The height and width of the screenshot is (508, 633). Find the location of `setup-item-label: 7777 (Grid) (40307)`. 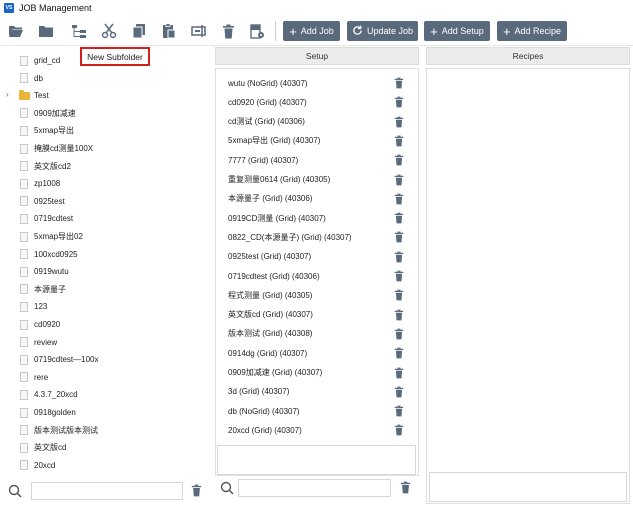

setup-item-label: 7777 (Grid) (40307) is located at coordinates (263, 160).